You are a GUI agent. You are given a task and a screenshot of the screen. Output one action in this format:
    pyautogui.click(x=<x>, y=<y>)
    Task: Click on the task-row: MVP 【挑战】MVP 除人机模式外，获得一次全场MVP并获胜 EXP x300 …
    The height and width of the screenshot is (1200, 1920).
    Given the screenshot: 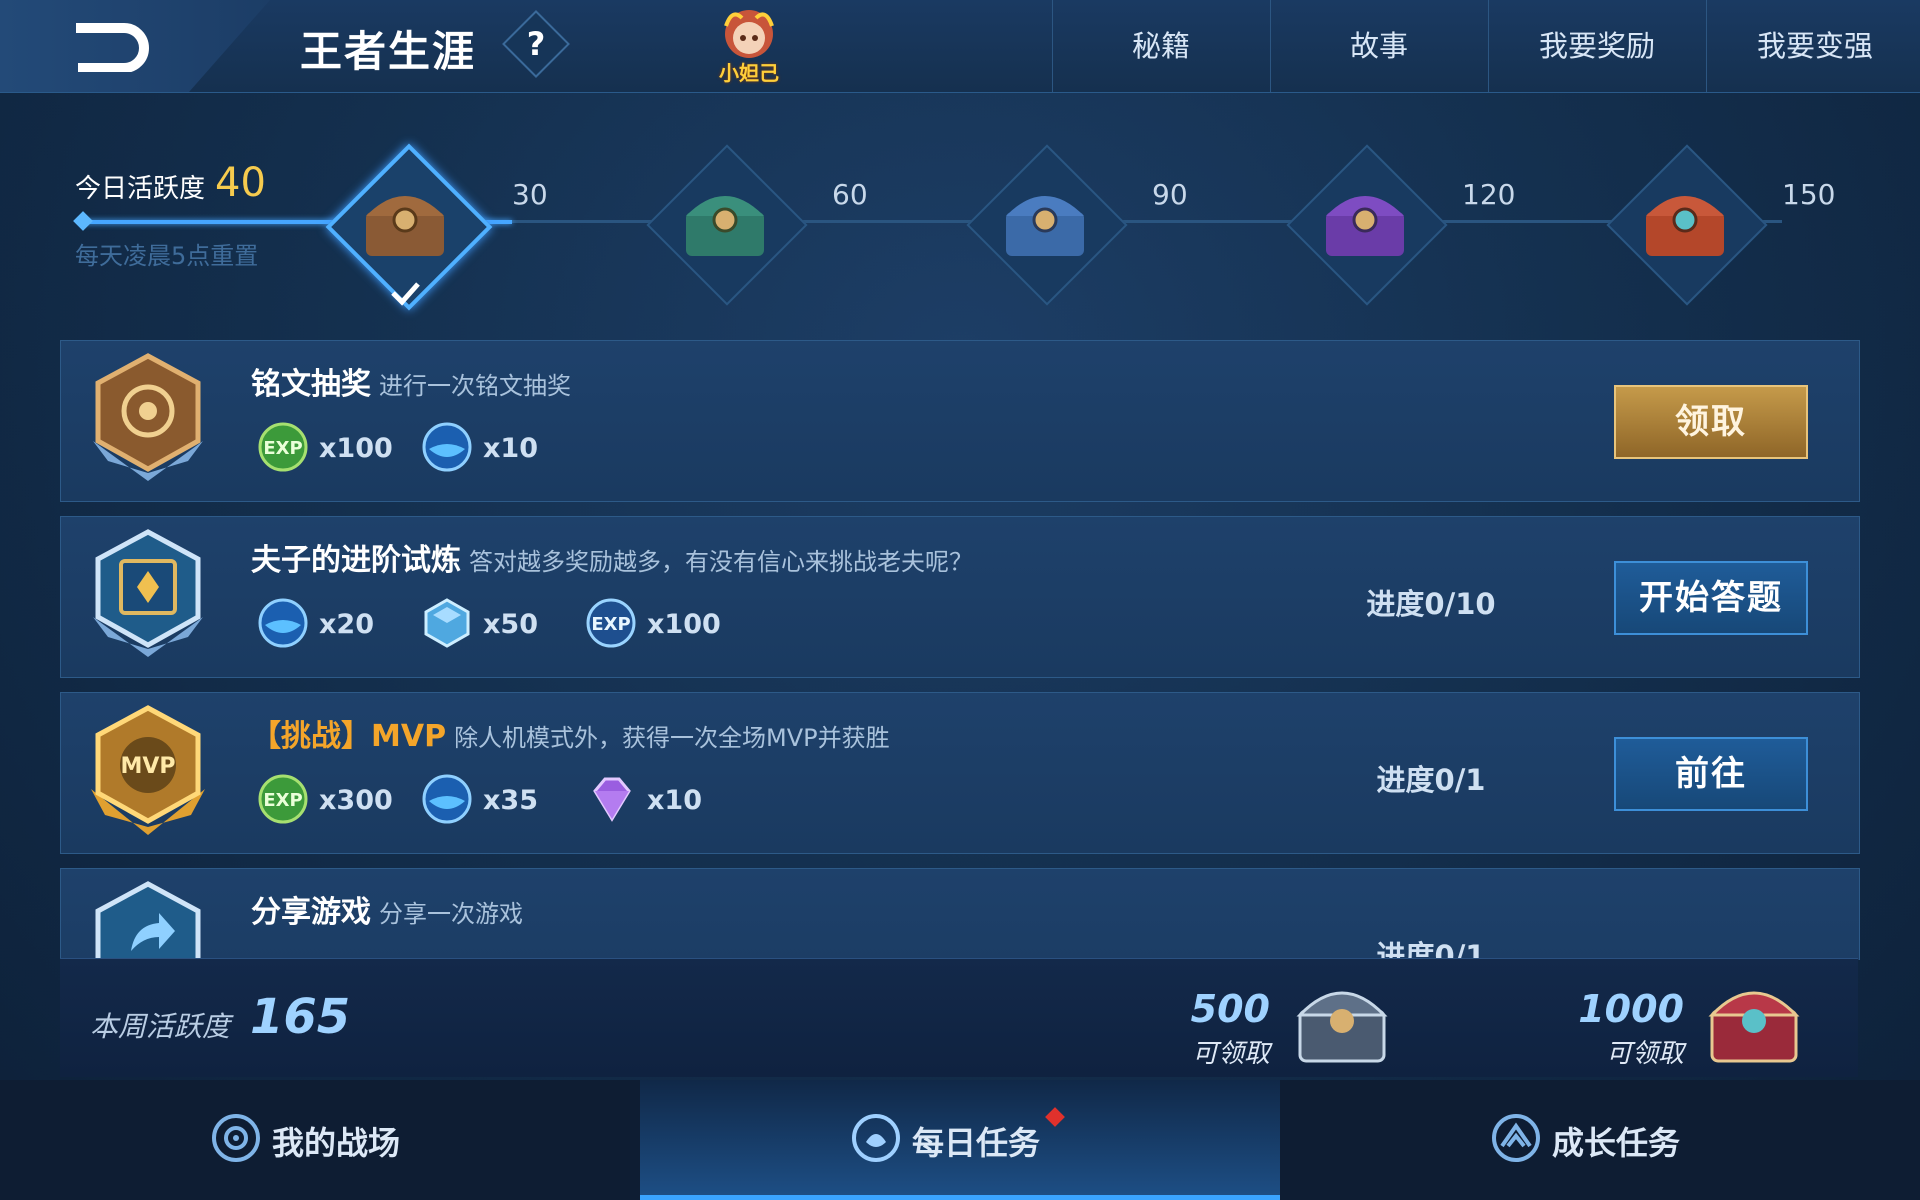 What is the action you would take?
    pyautogui.click(x=960, y=773)
    